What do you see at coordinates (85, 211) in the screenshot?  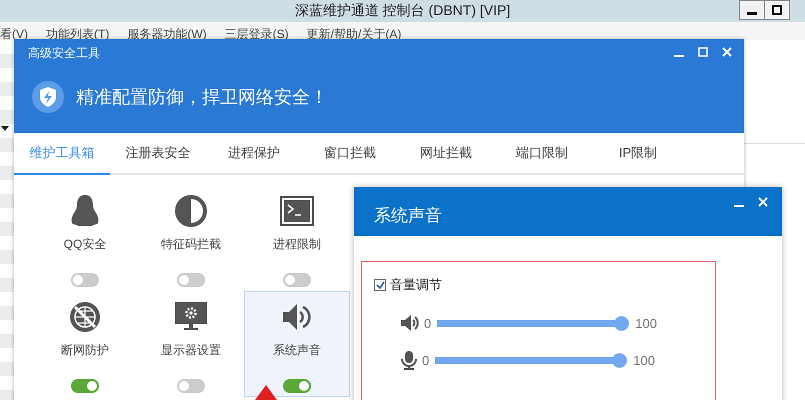 I see `penguin-icon` at bounding box center [85, 211].